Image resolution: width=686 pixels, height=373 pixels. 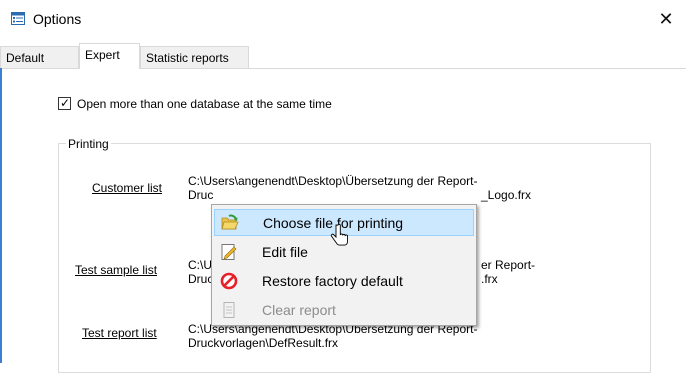 I want to click on checkmark-icon: ✓, so click(x=65, y=103).